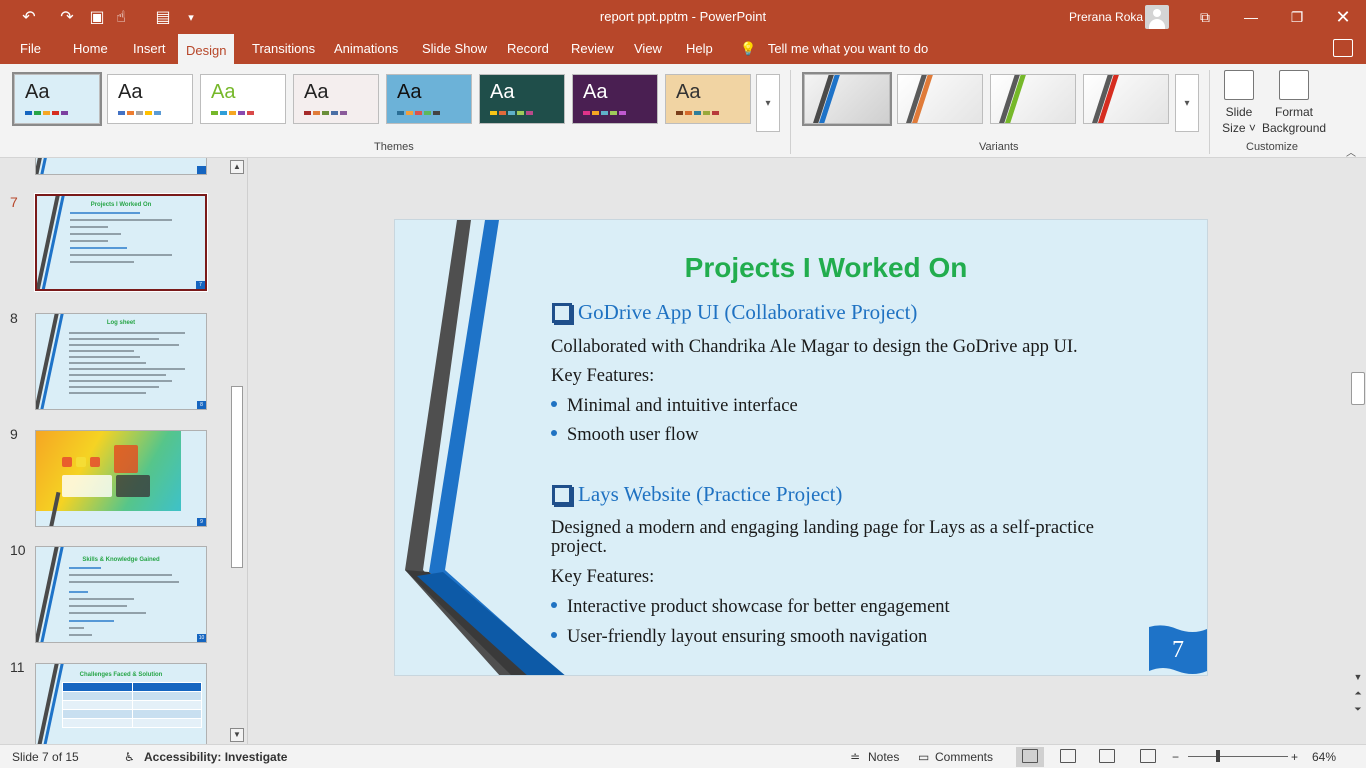 Image resolution: width=1366 pixels, height=768 pixels. Describe the element at coordinates (964, 757) in the screenshot. I see `comments-button: Comments` at that location.